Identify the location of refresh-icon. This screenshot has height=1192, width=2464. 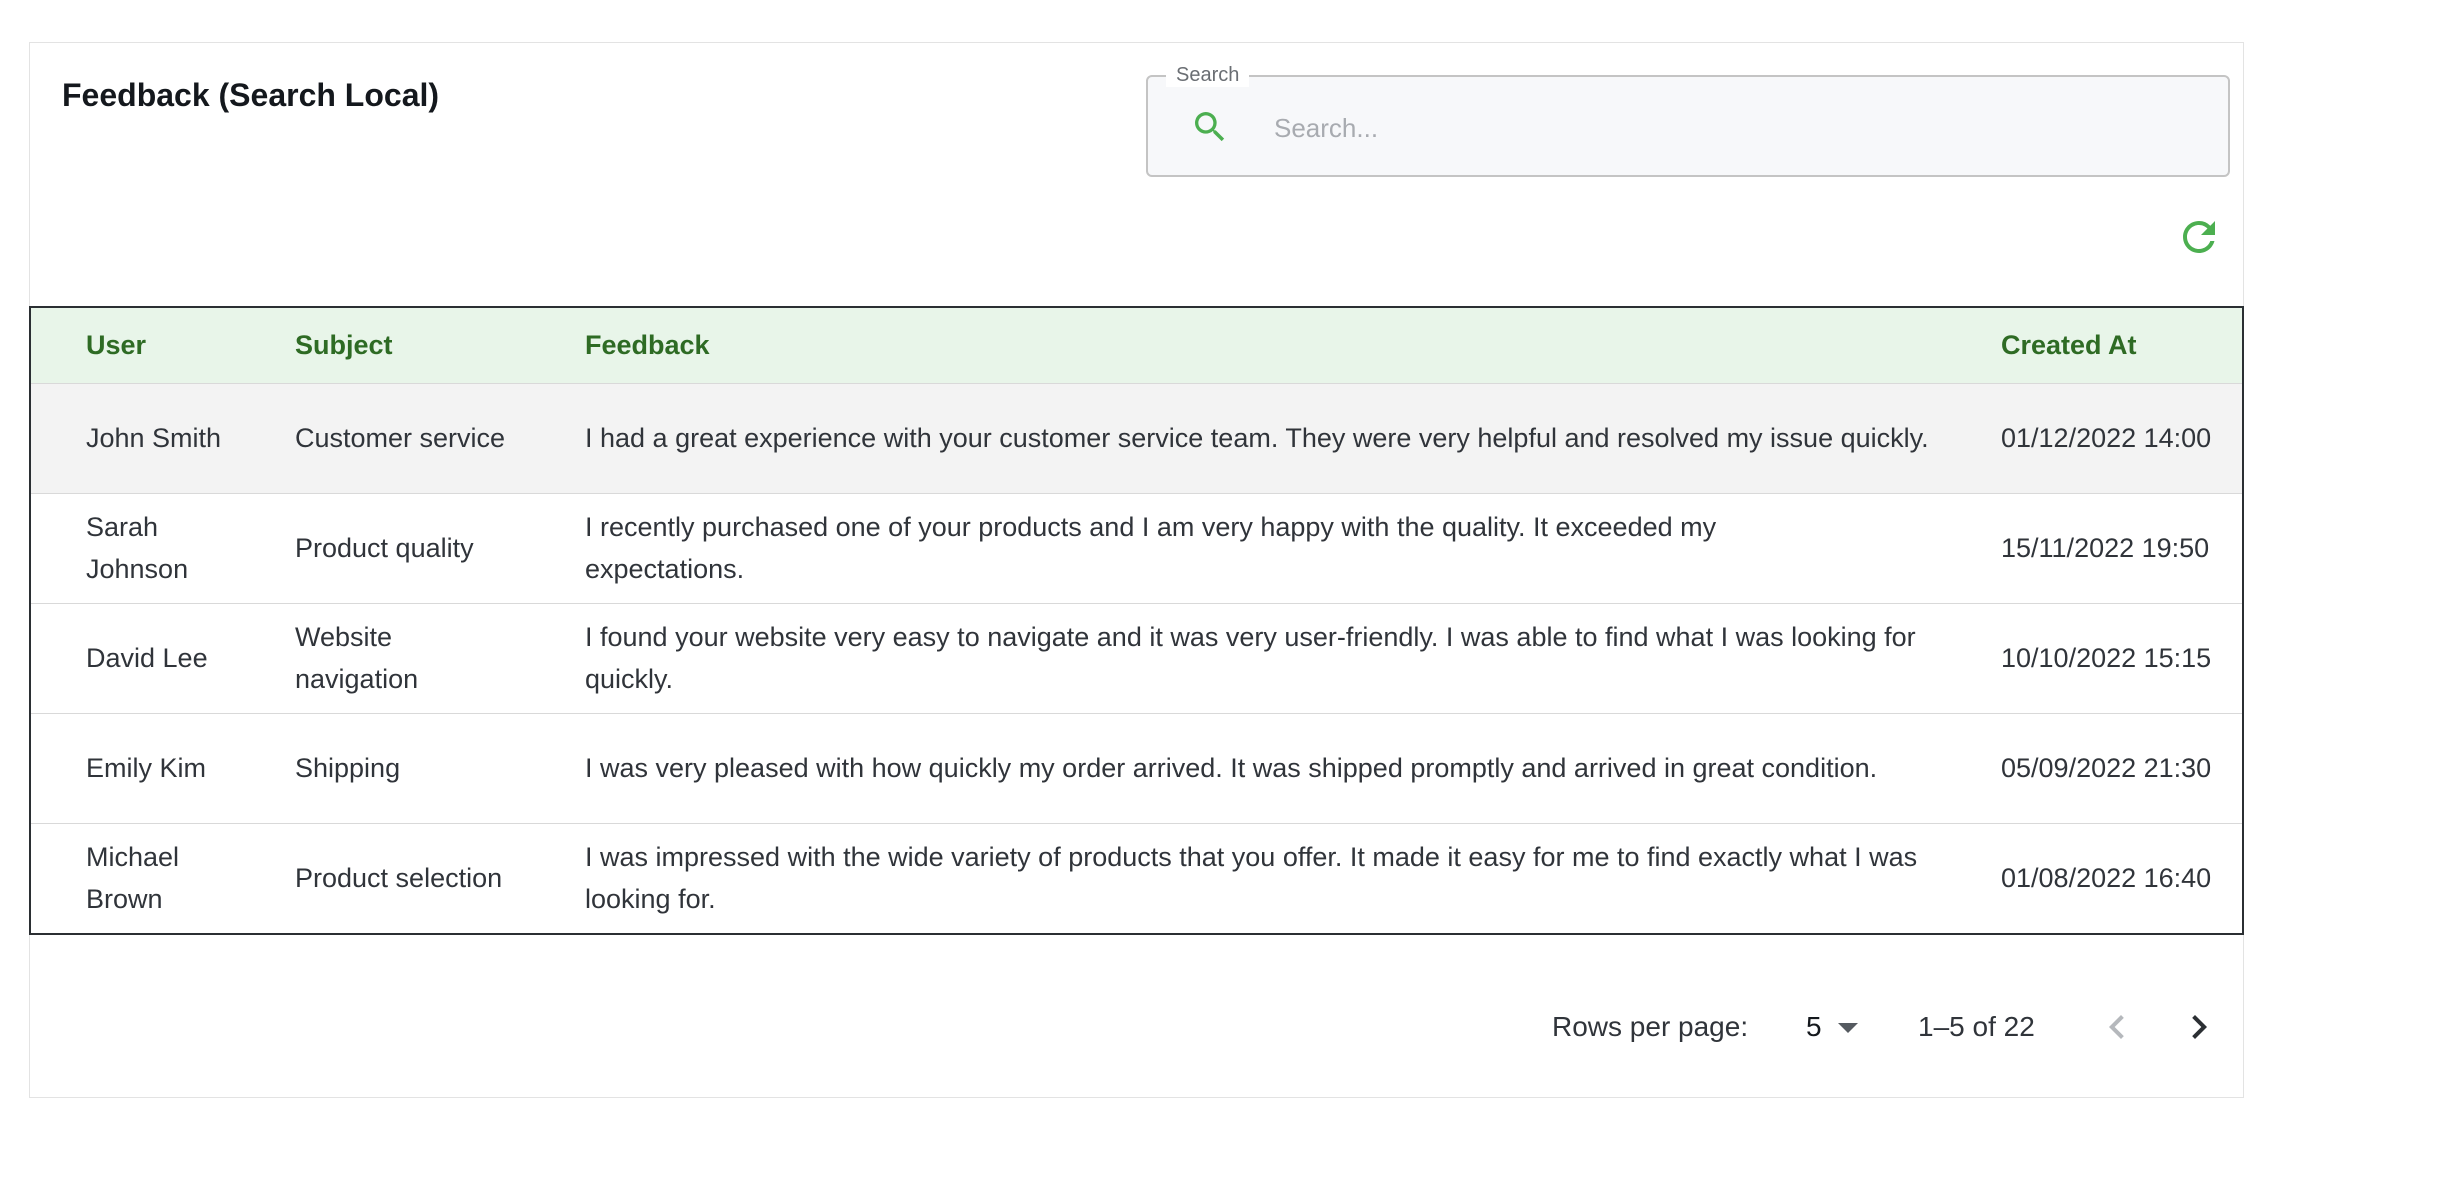
(2199, 237).